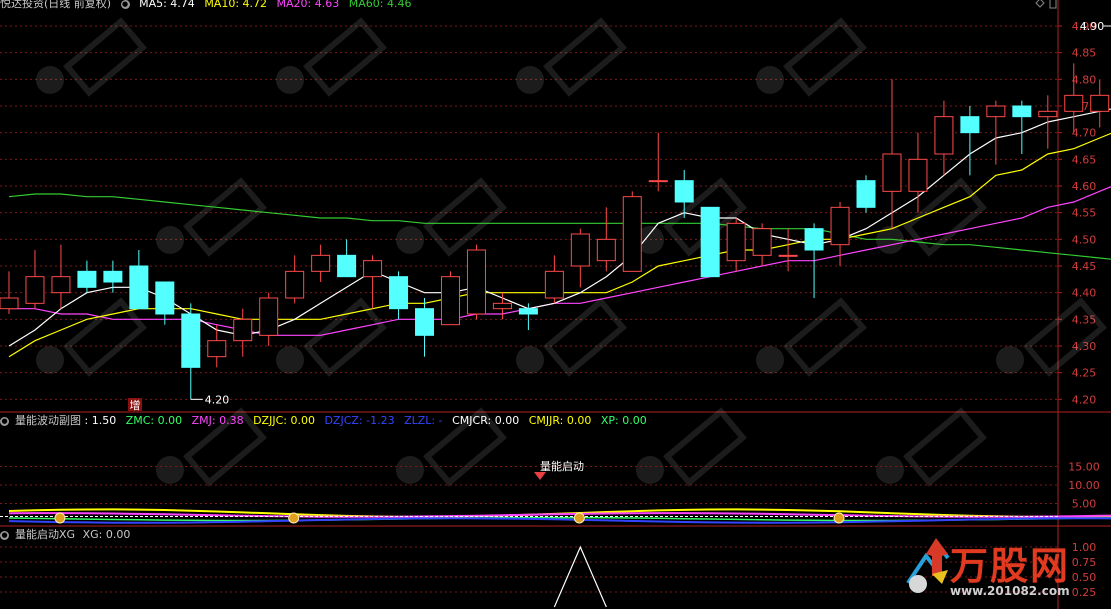 The height and width of the screenshot is (609, 1111). Describe the element at coordinates (106, 534) in the screenshot. I see `xg-label: XG: 0.00` at that location.